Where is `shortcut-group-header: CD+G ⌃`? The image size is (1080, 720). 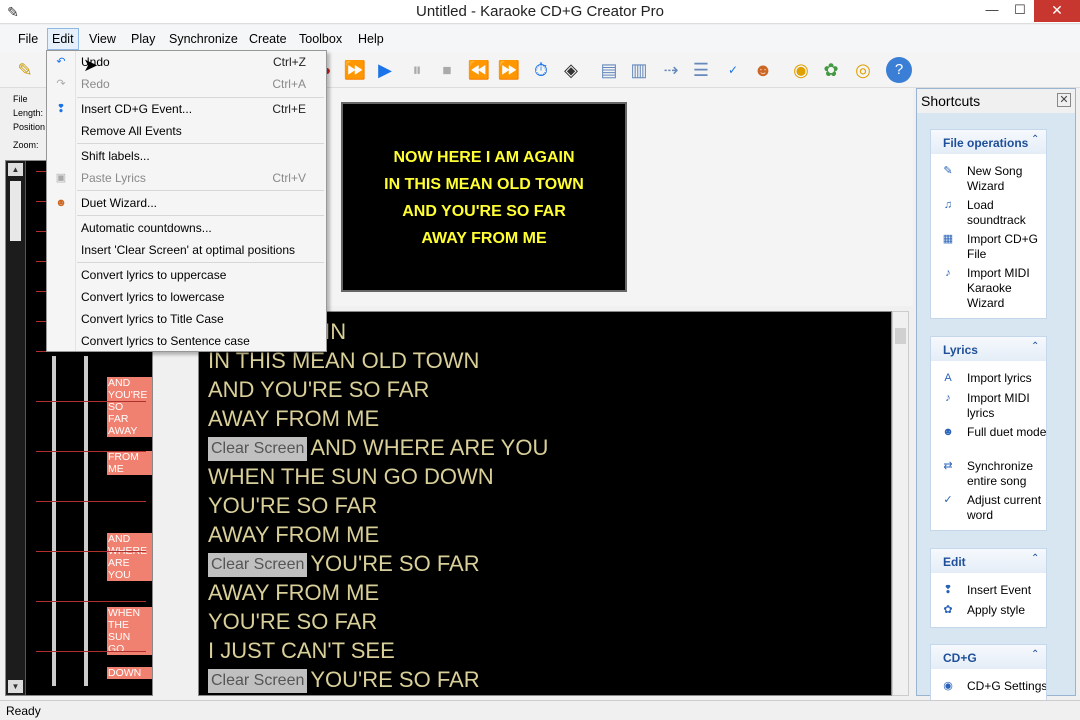 shortcut-group-header: CD+G ⌃ is located at coordinates (988, 657).